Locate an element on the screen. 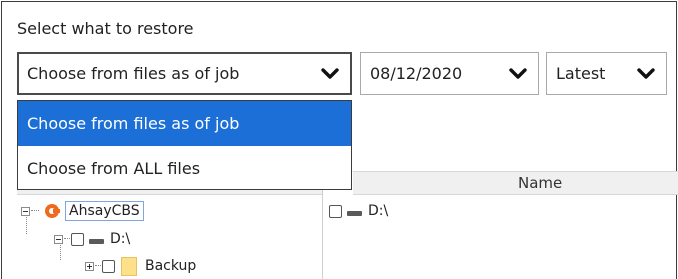  version-value: Latest is located at coordinates (581, 73).